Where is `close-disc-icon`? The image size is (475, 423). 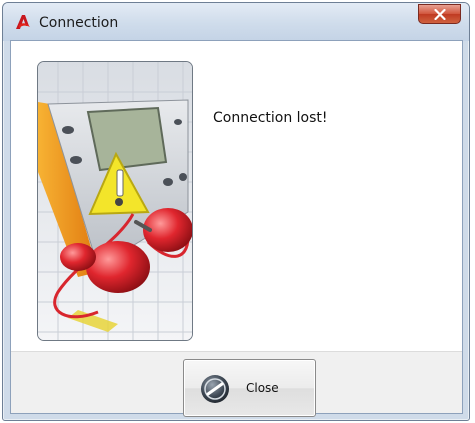 close-disc-icon is located at coordinates (215, 389).